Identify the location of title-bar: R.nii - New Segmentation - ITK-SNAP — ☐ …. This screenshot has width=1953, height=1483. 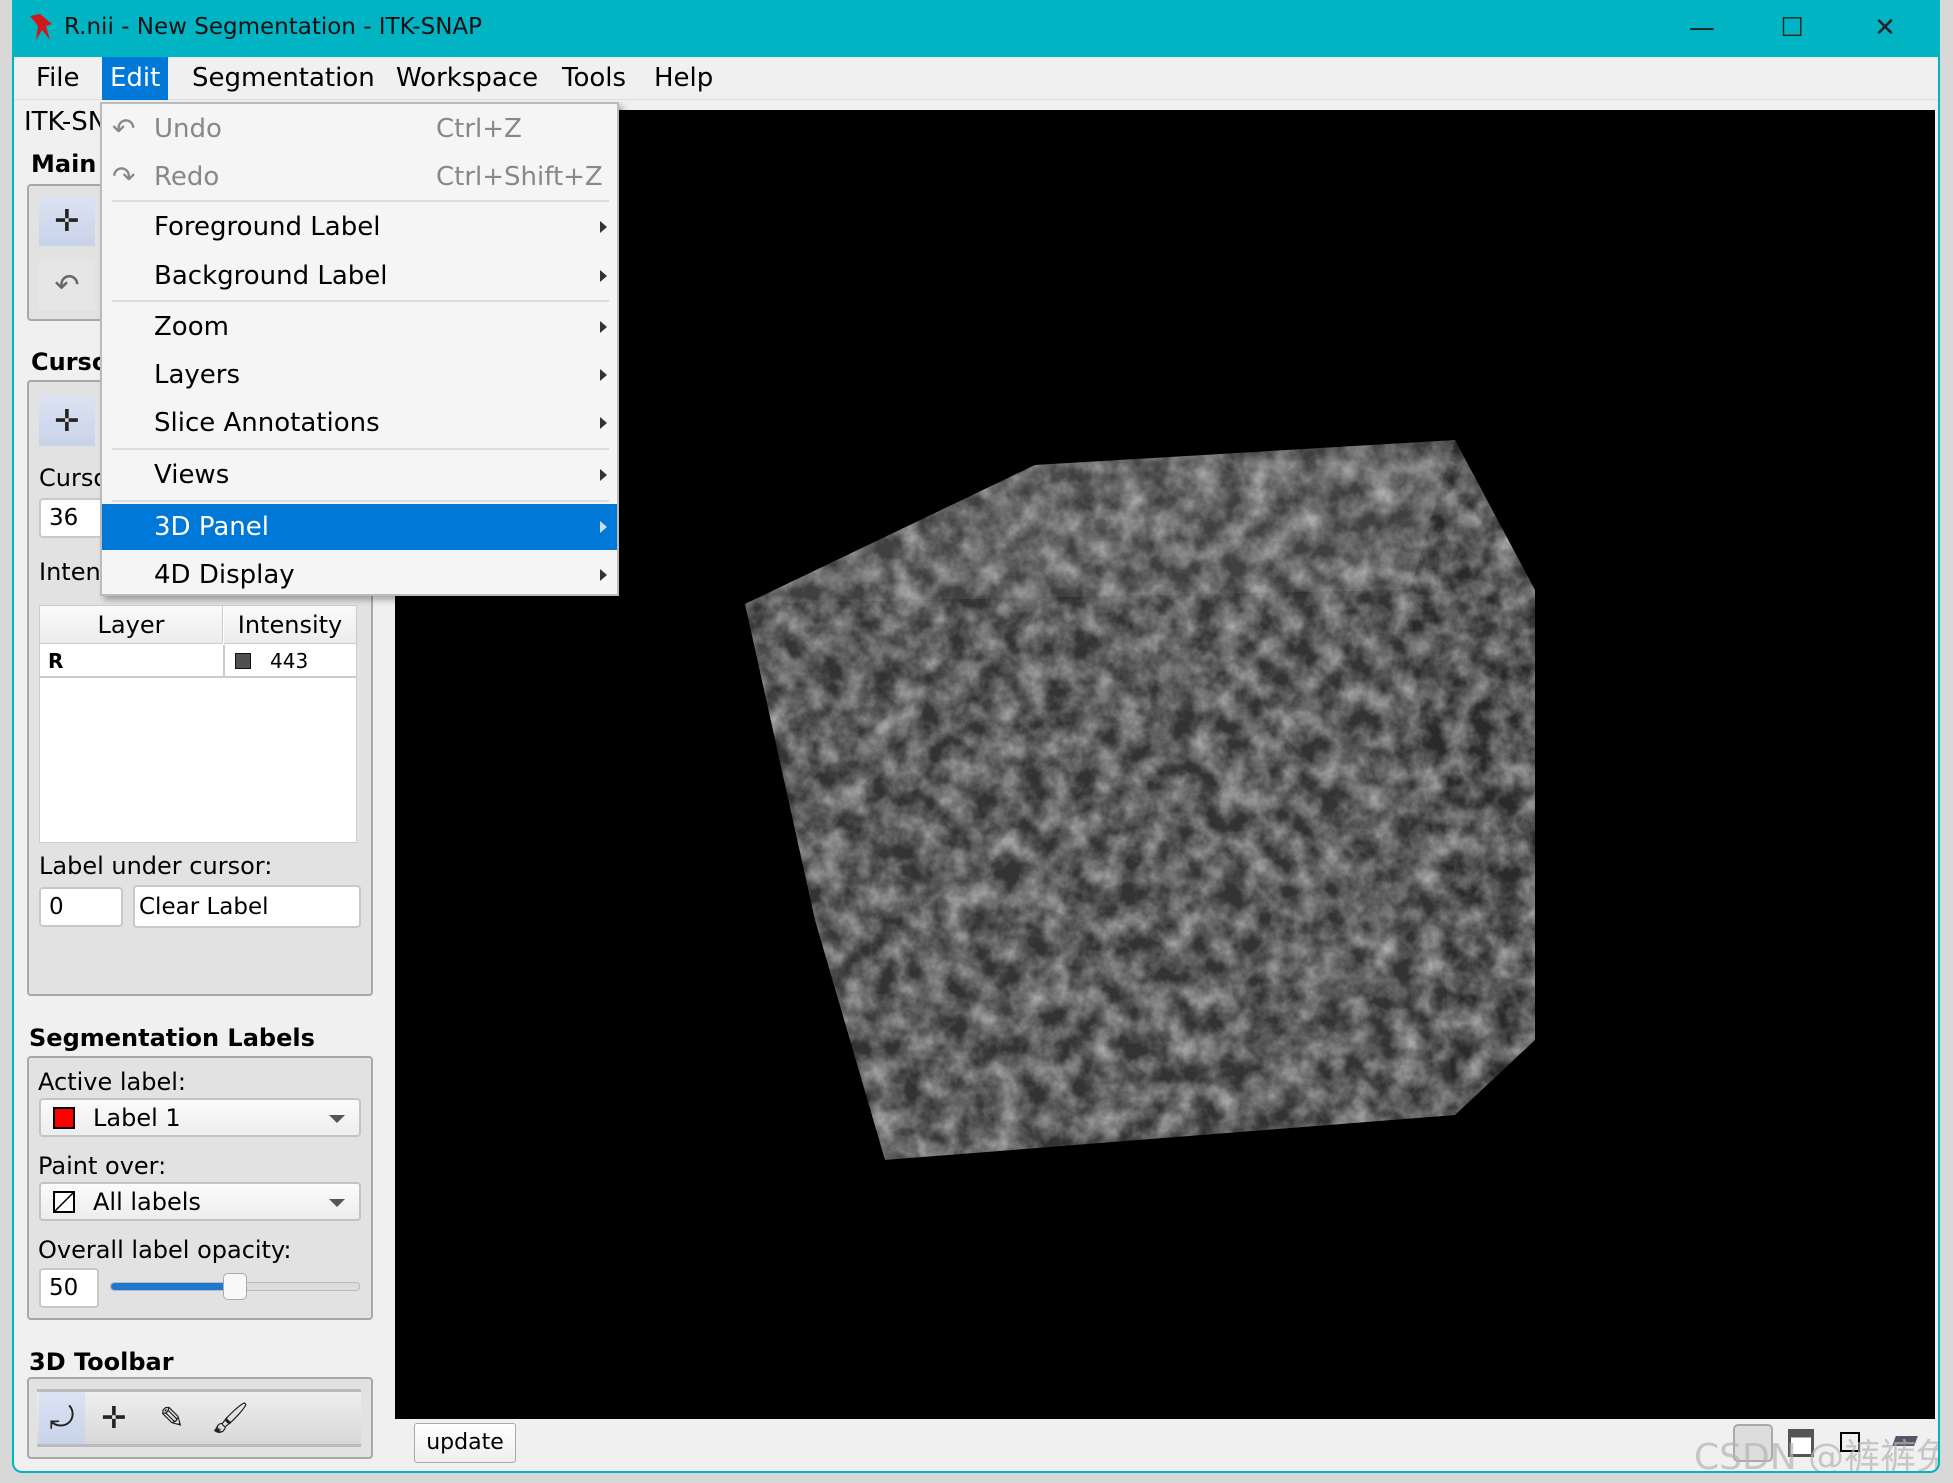
(976, 28).